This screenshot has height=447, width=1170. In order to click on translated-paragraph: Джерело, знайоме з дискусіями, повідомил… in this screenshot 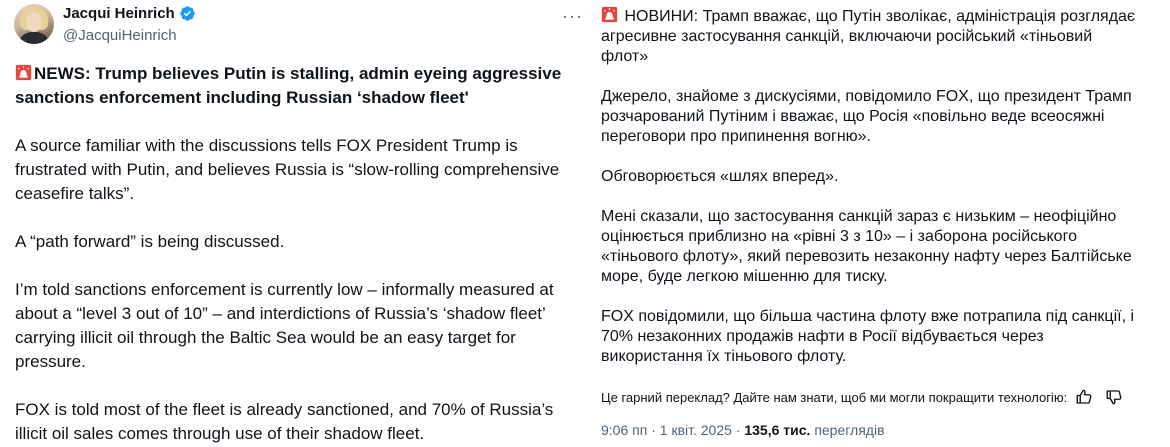, I will do `click(885, 117)`.